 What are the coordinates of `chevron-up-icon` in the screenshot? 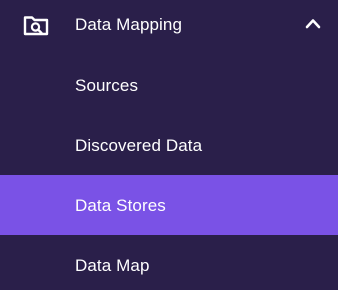 It's located at (313, 23).